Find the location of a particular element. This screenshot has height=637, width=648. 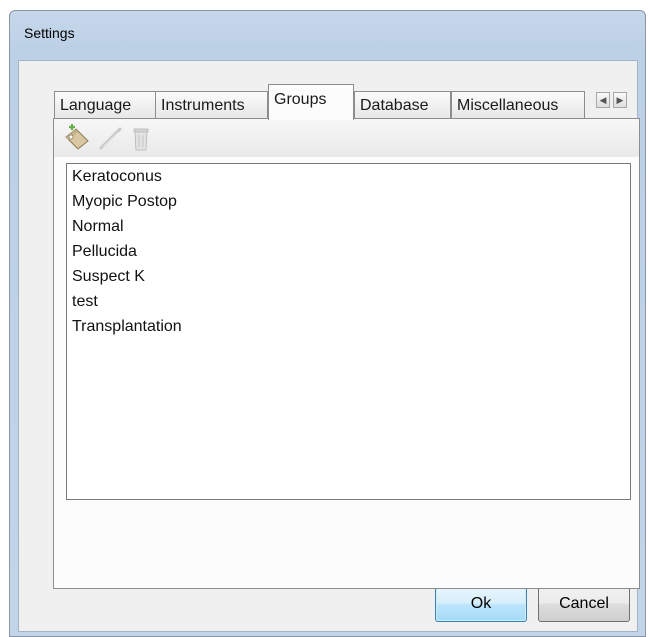

list-item: Transplantation is located at coordinates (127, 327).